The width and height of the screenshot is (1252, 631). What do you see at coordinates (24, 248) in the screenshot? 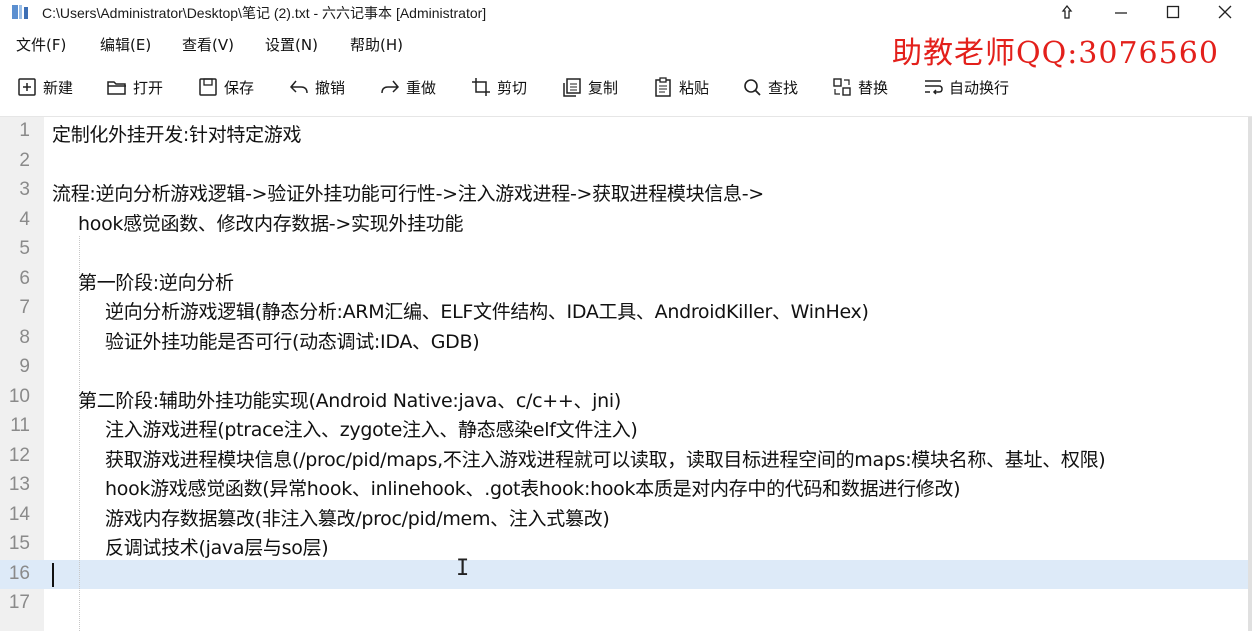
I see `line-number: 5` at bounding box center [24, 248].